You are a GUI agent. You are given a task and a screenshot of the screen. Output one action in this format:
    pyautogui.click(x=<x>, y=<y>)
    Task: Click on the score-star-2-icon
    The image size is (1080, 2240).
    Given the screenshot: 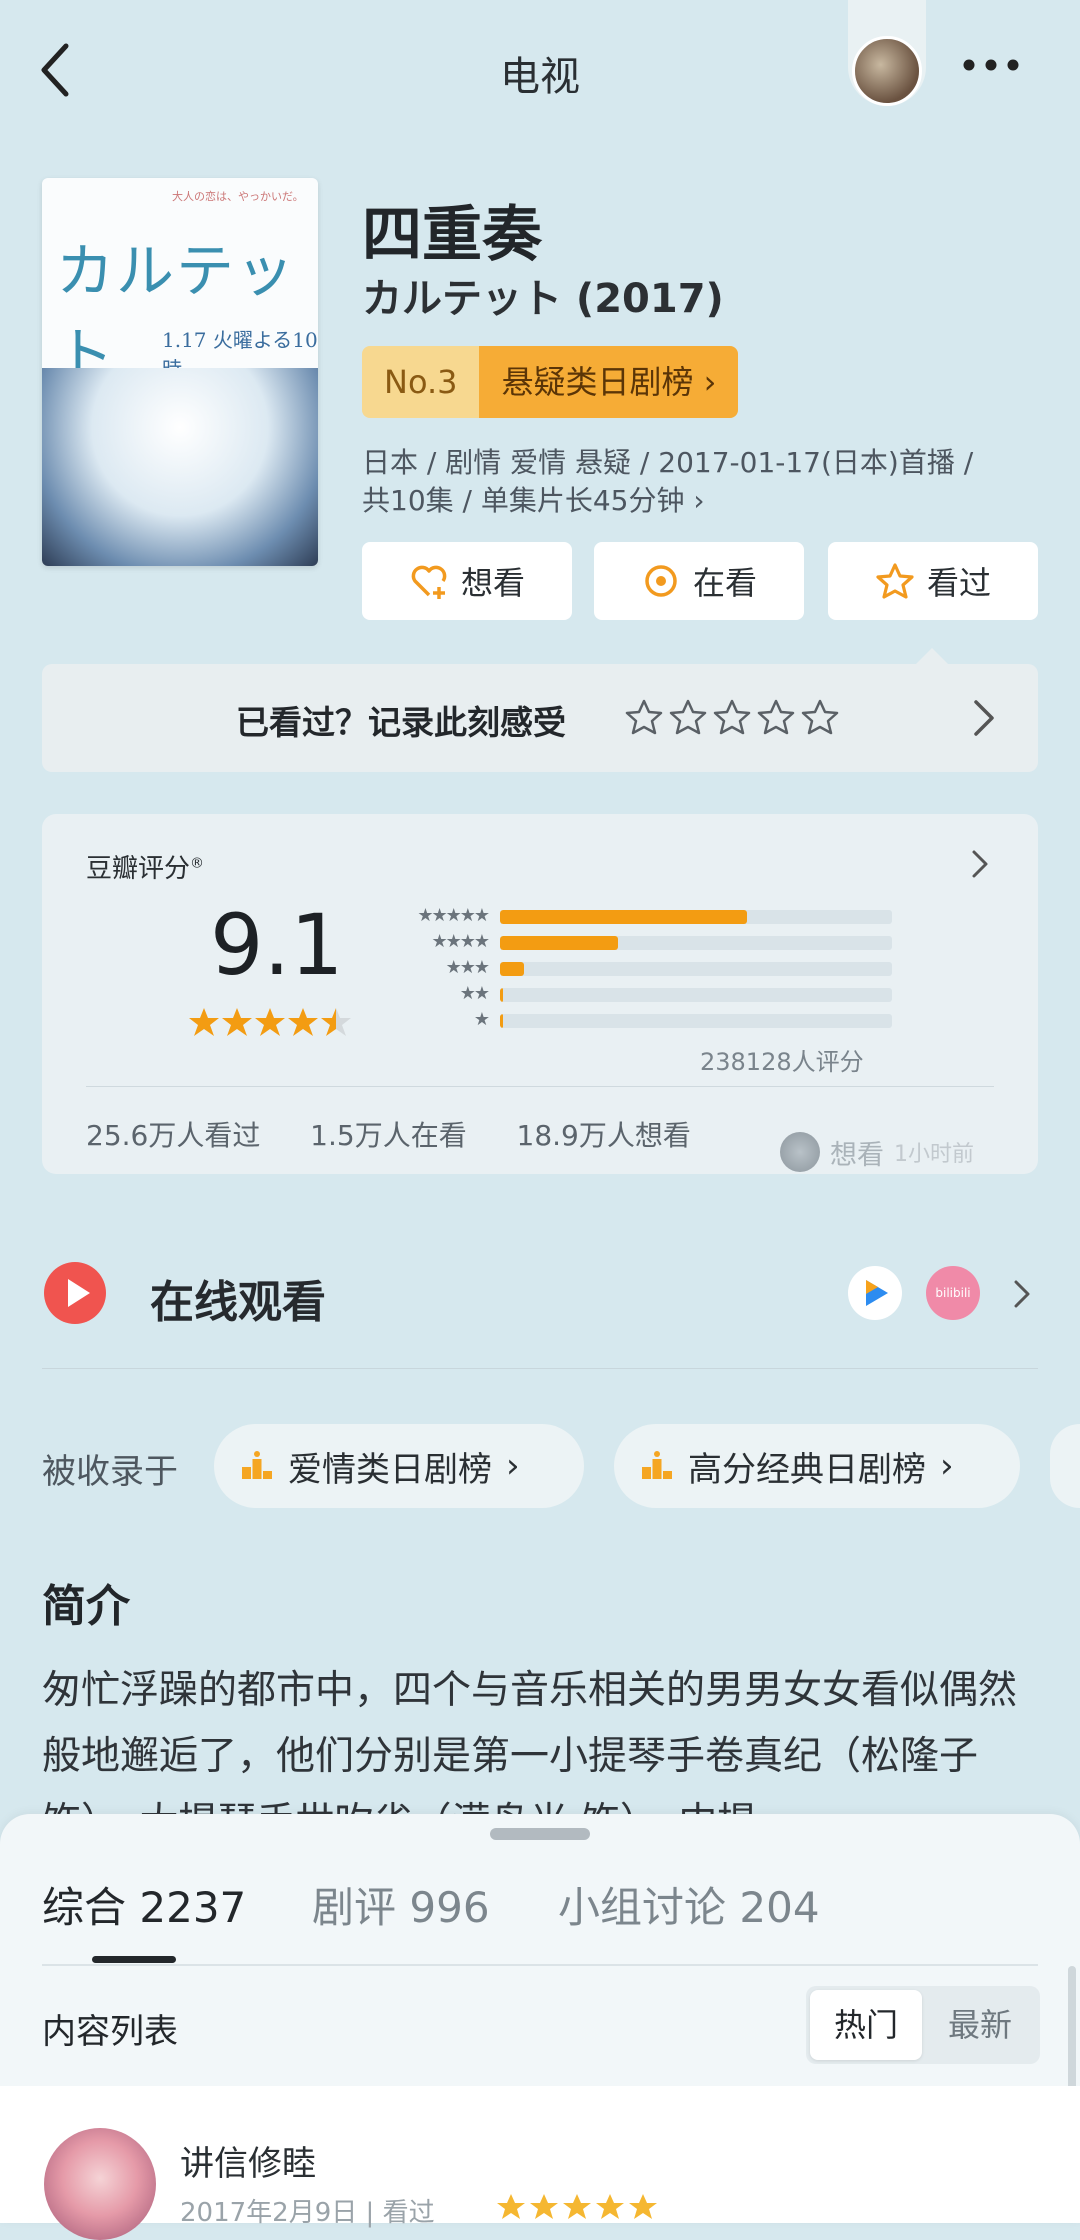 What is the action you would take?
    pyautogui.click(x=237, y=1022)
    